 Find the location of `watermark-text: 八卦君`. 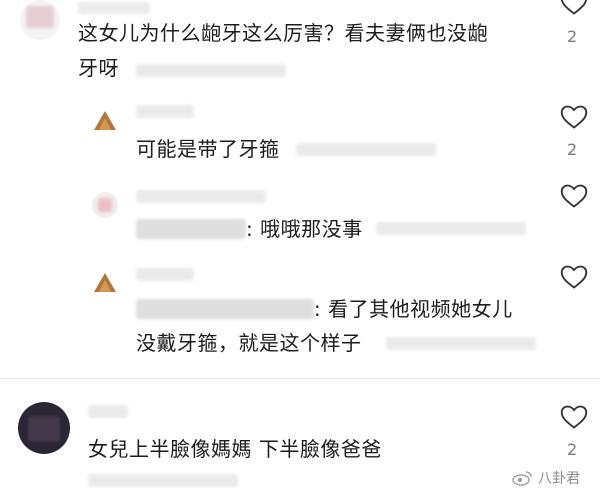

watermark-text: 八卦君 is located at coordinates (559, 479).